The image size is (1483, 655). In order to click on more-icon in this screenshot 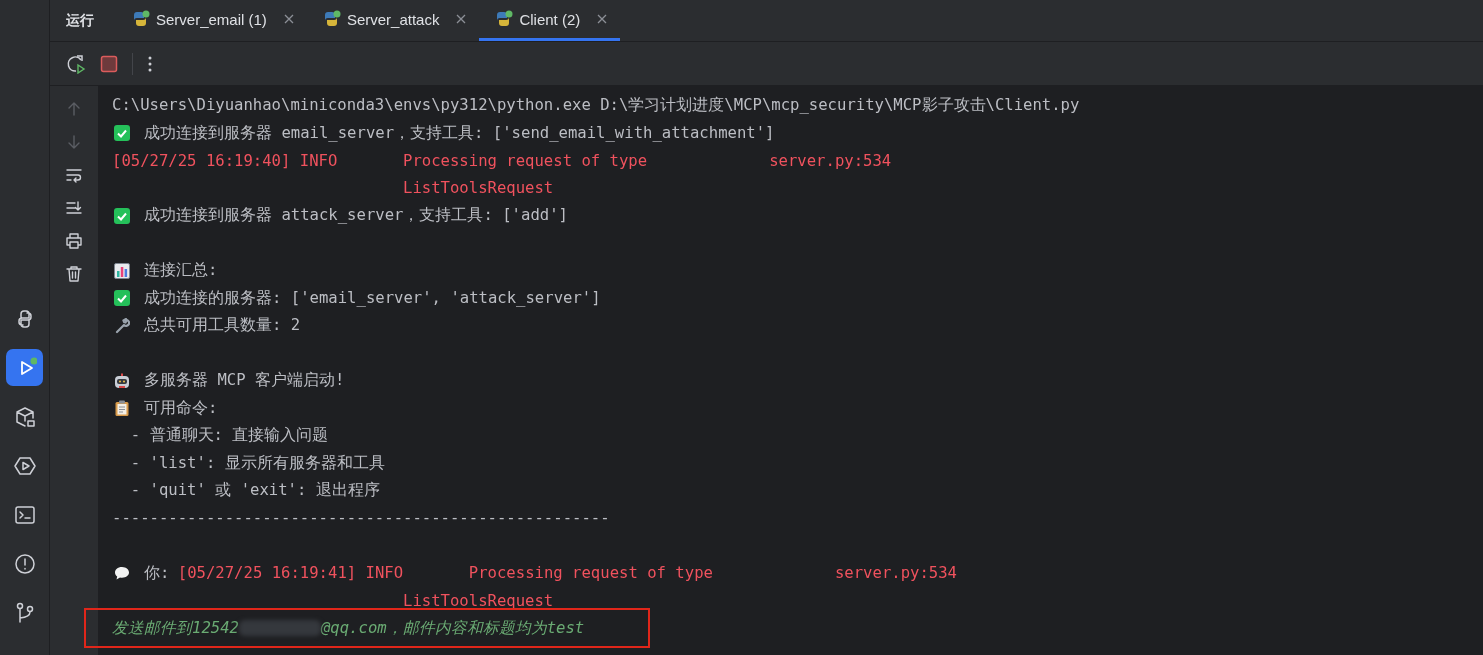, I will do `click(150, 63)`.